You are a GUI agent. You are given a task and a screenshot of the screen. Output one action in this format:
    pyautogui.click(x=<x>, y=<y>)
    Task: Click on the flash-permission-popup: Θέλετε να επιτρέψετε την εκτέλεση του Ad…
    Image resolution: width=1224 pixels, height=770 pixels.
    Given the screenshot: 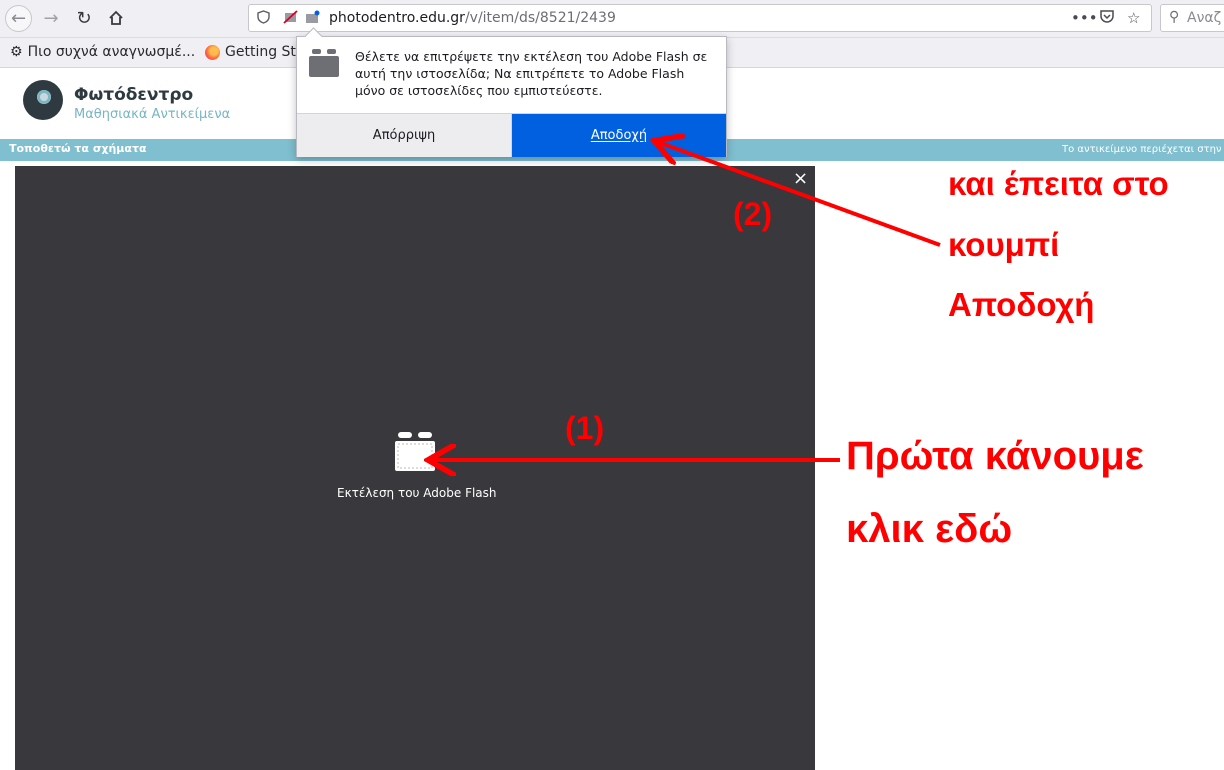 What is the action you would take?
    pyautogui.click(x=511, y=96)
    